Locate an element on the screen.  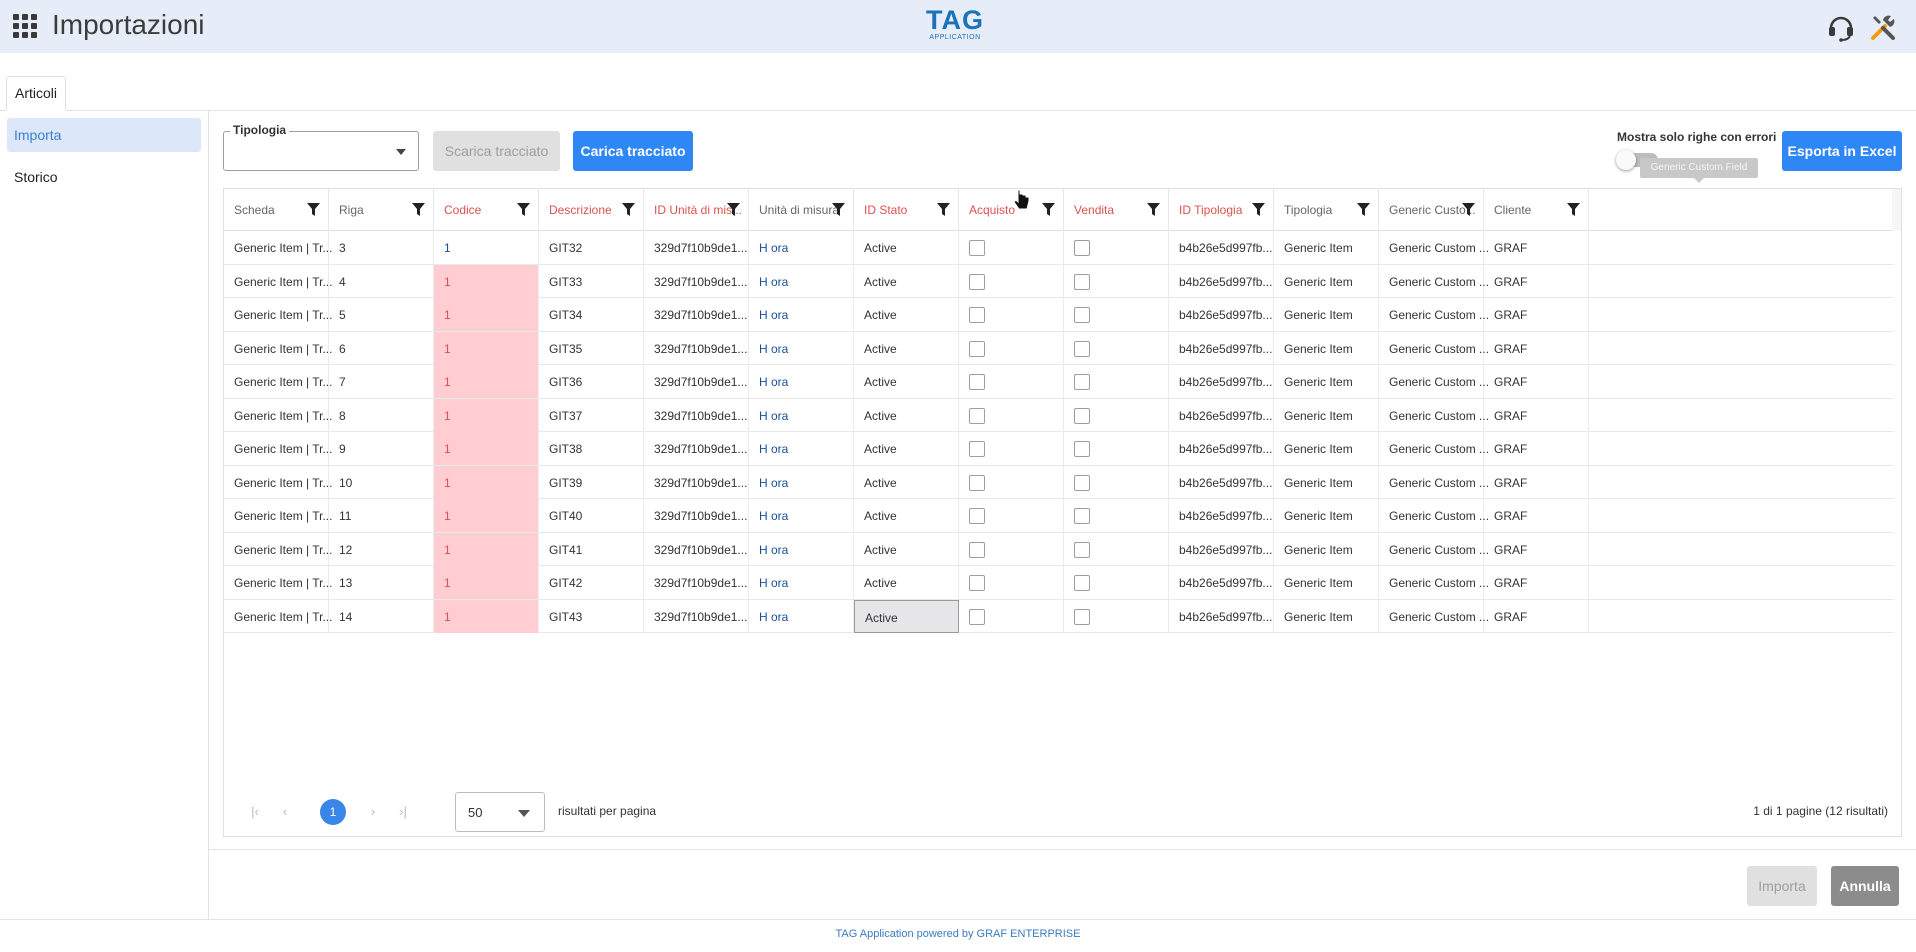
cell-descrizione: GIT35 is located at coordinates (591, 348).